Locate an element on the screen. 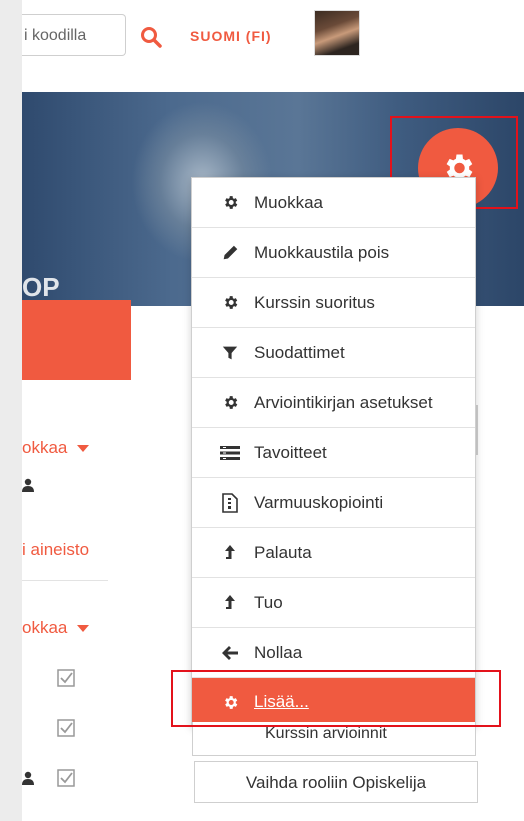 The image size is (524, 821). menu-item-kurssin-suoritus: Kurssin suoritus is located at coordinates (333, 303).